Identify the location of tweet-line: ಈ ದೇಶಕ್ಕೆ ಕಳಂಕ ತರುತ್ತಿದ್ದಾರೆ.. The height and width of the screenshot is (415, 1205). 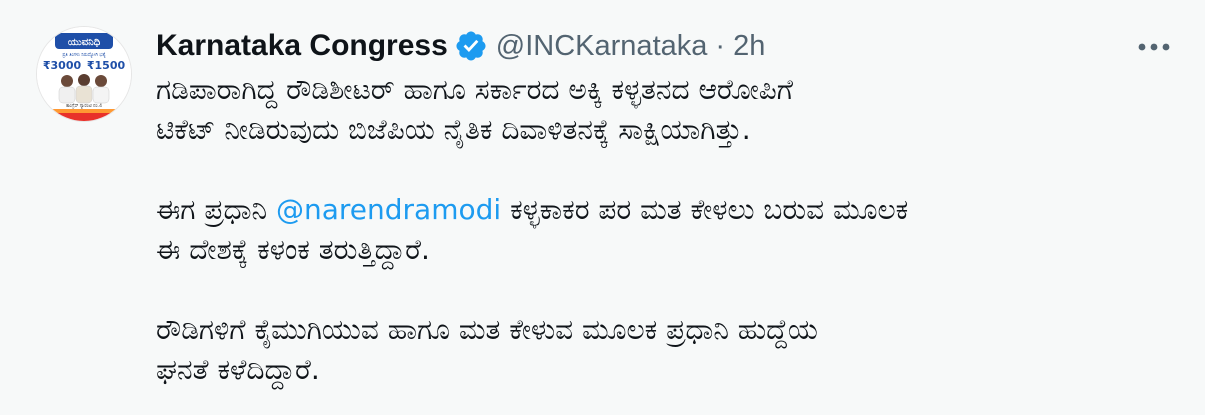
(293, 249).